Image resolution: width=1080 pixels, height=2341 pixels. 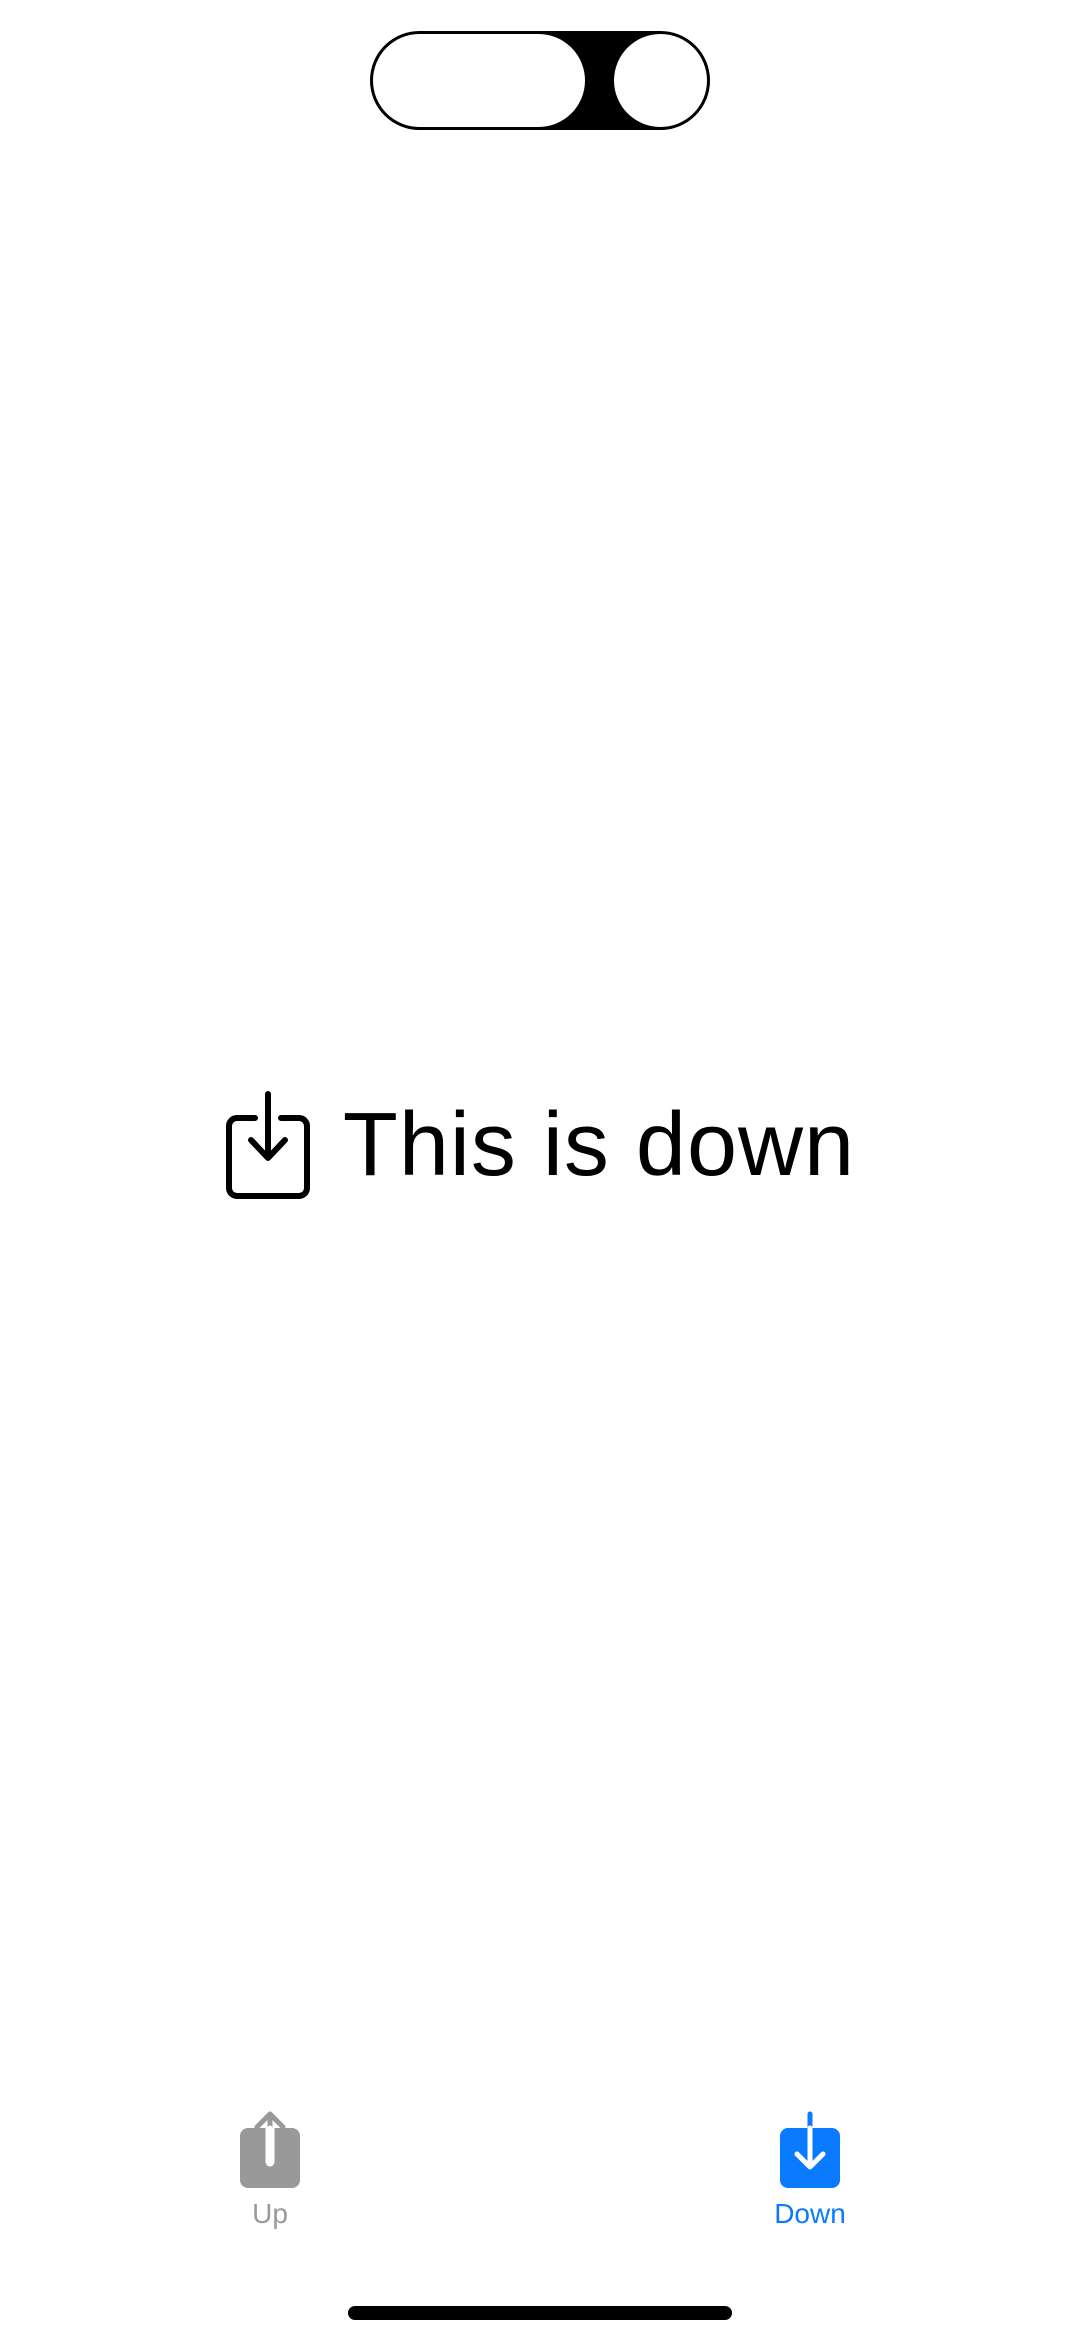 What do you see at coordinates (599, 1145) in the screenshot?
I see `page-title: This is down` at bounding box center [599, 1145].